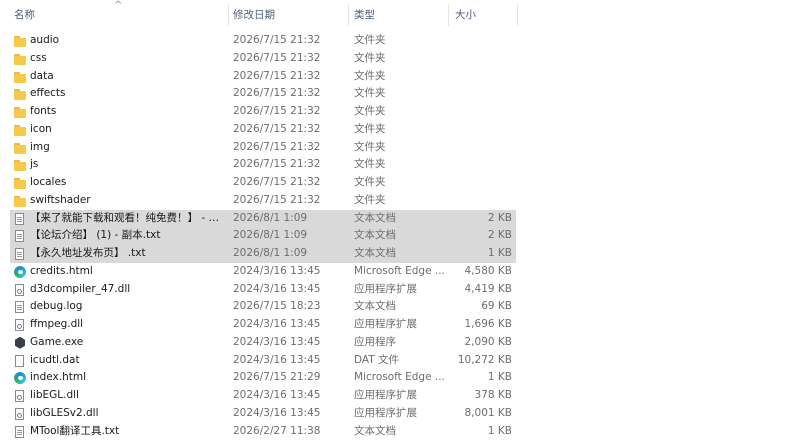 This screenshot has width=800, height=440. I want to click on file-row: libEGL.dll2024/3/16 13:45应用程序扩展378 KB, so click(400, 396).